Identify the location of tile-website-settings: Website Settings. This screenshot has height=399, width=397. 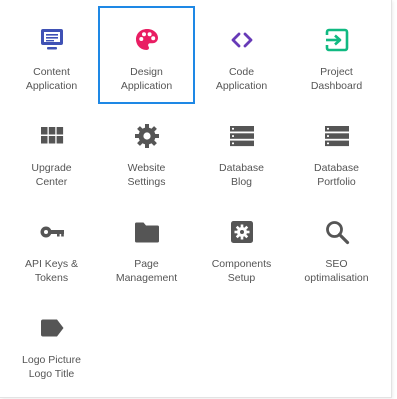
(146, 151).